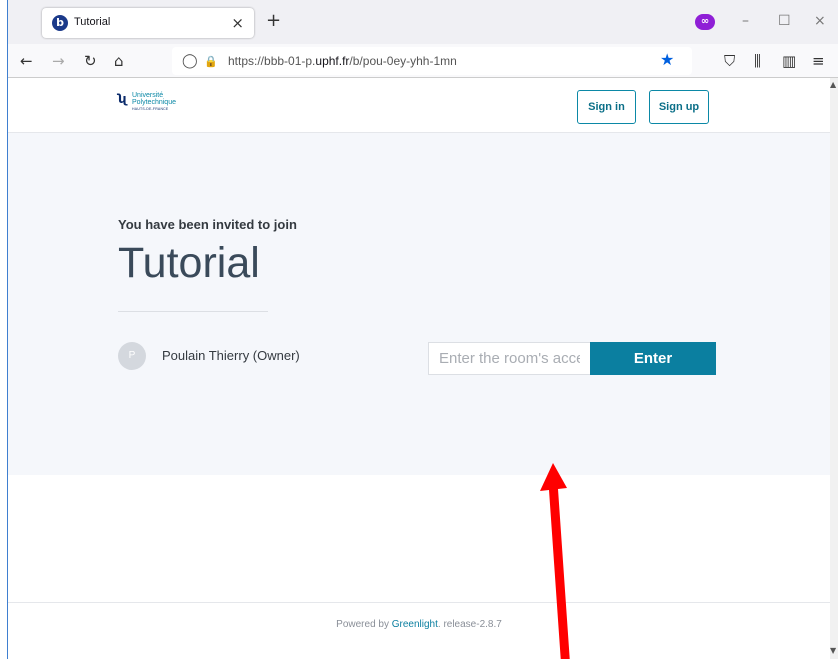 Image resolution: width=838 pixels, height=659 pixels. What do you see at coordinates (364, 624) in the screenshot?
I see `powered-by-text: Powered by` at bounding box center [364, 624].